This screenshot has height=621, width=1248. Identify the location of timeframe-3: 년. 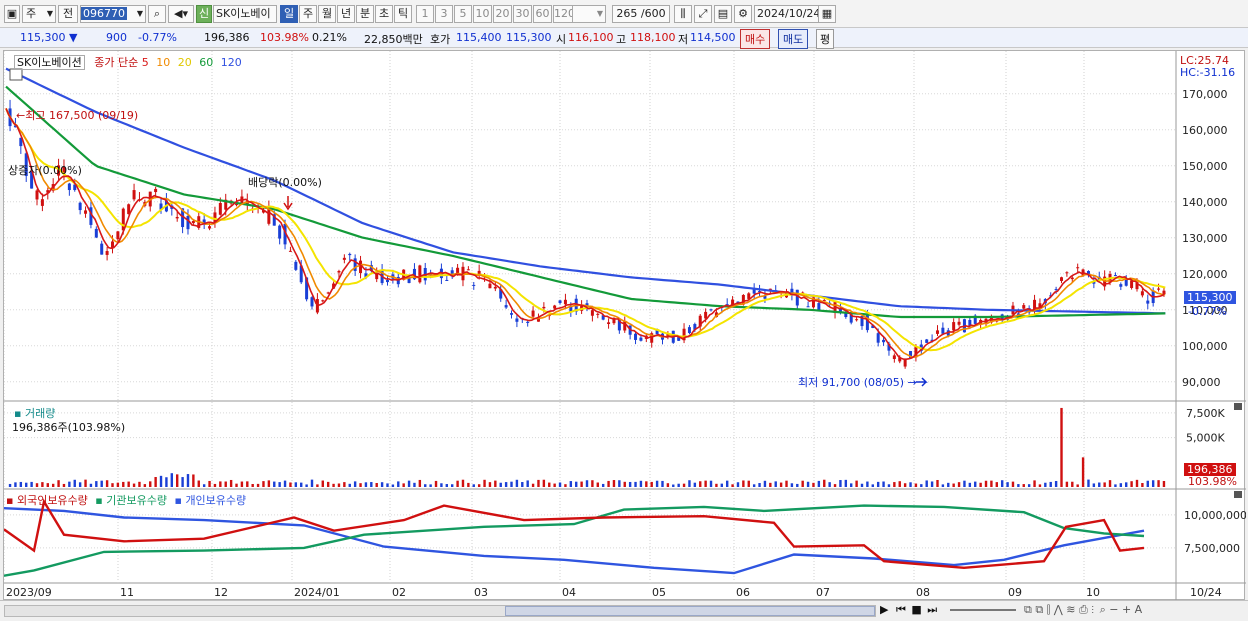
(346, 14).